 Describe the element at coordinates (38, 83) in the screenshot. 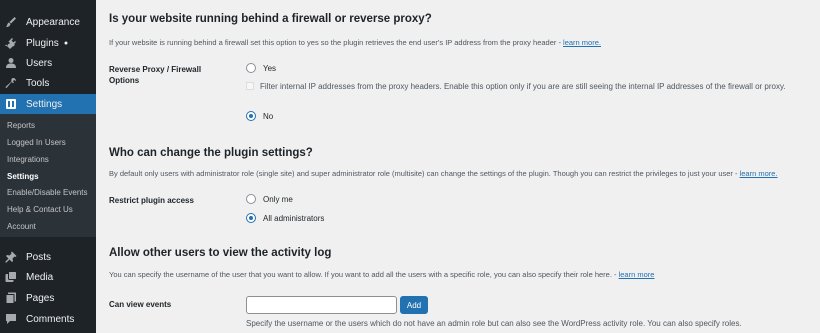

I see `menu-item-label: Tools` at that location.